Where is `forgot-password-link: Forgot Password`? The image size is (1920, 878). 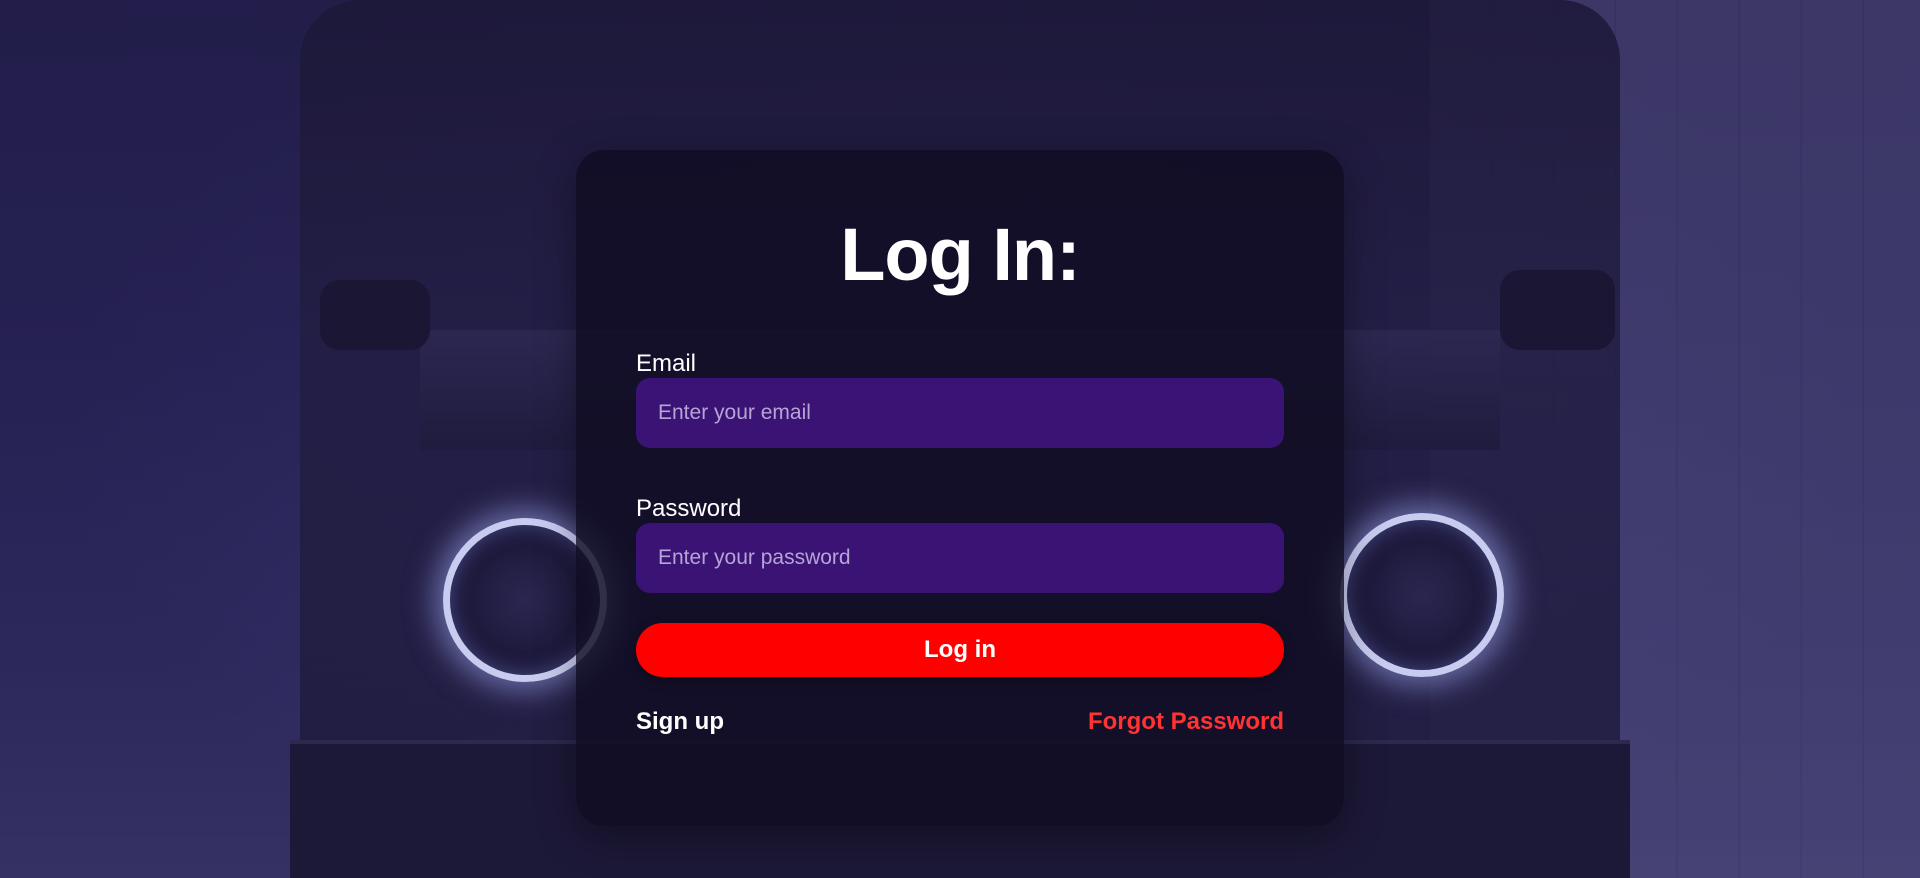
forgot-password-link: Forgot Password is located at coordinates (1186, 722).